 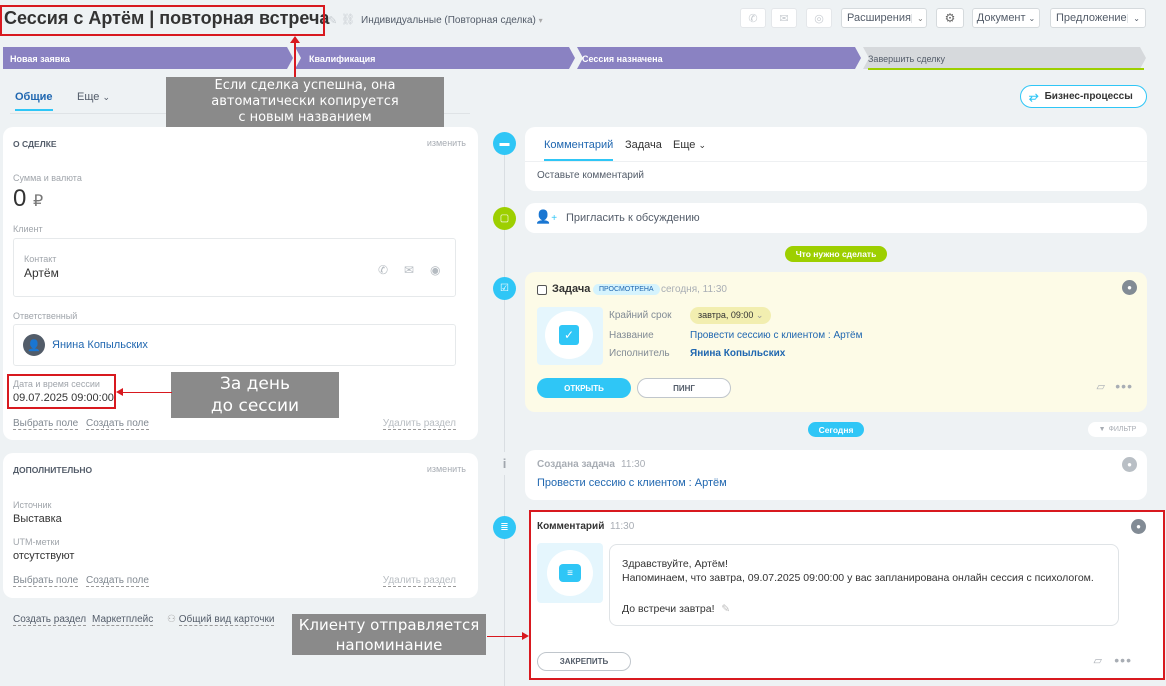 I want to click on task-title: Задача, so click(x=571, y=289).